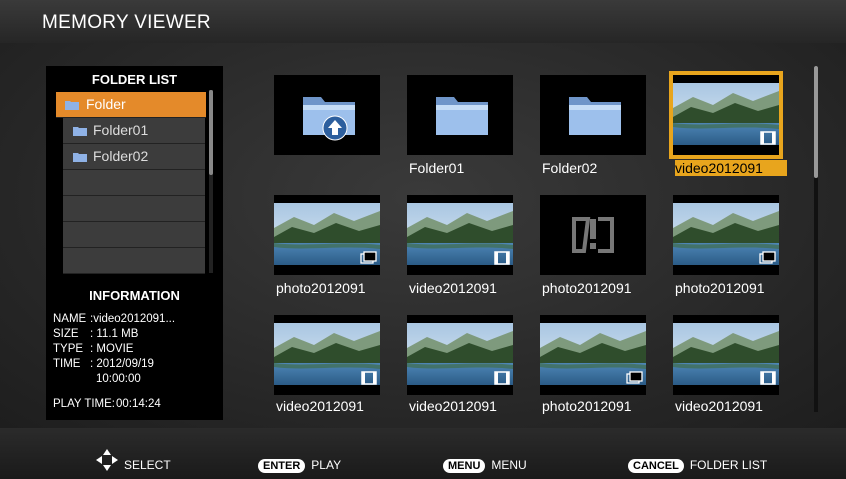  Describe the element at coordinates (282, 466) in the screenshot. I see `enter-key-label: ENTER` at that location.